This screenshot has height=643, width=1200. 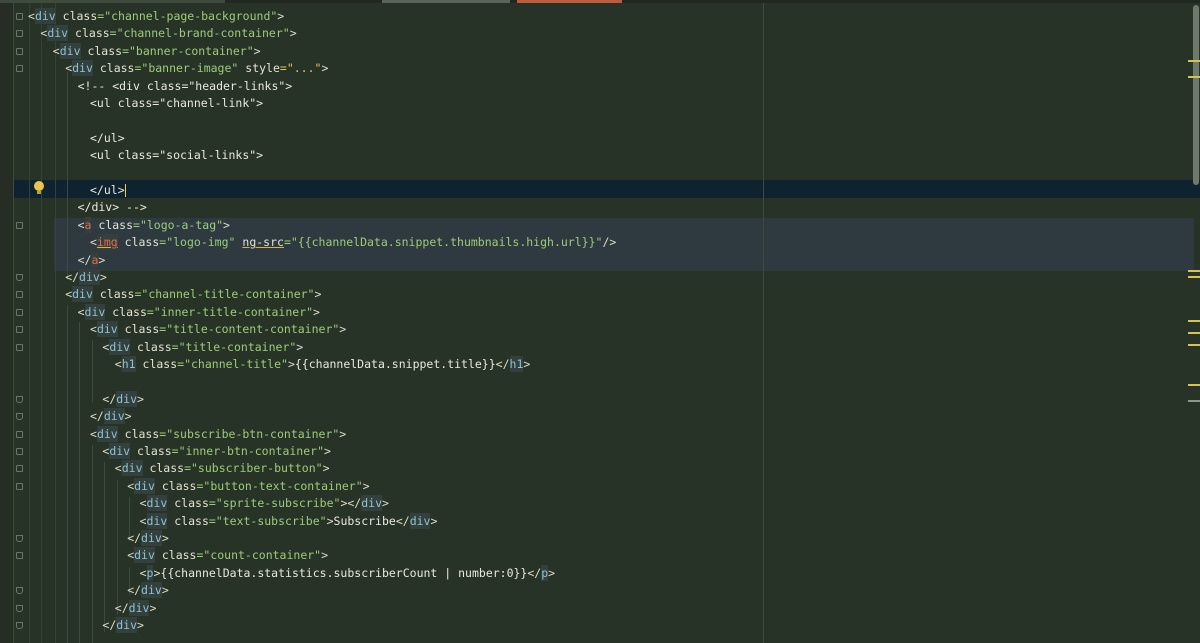 I want to click on current-line-highlight, so click(x=600, y=189).